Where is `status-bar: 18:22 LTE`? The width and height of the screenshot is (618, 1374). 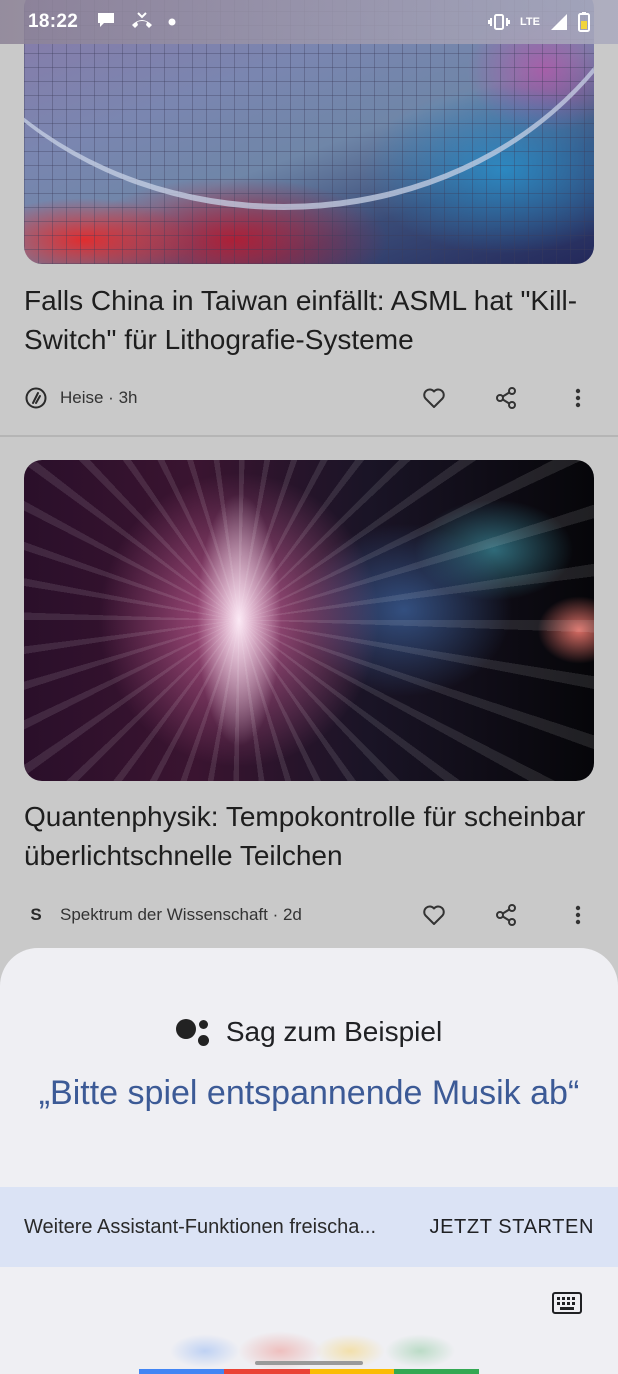
status-bar: 18:22 LTE is located at coordinates (309, 22).